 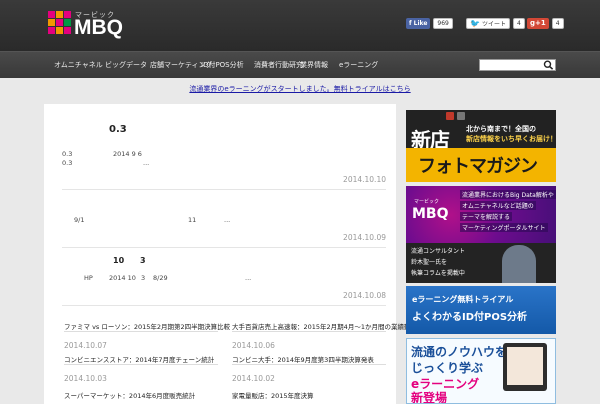 I want to click on new-store-photo-magazine-banner: 新店 北から南まで！全国の 新店情報をいち早くお届け！ フォトマガジン, so click(x=481, y=146).